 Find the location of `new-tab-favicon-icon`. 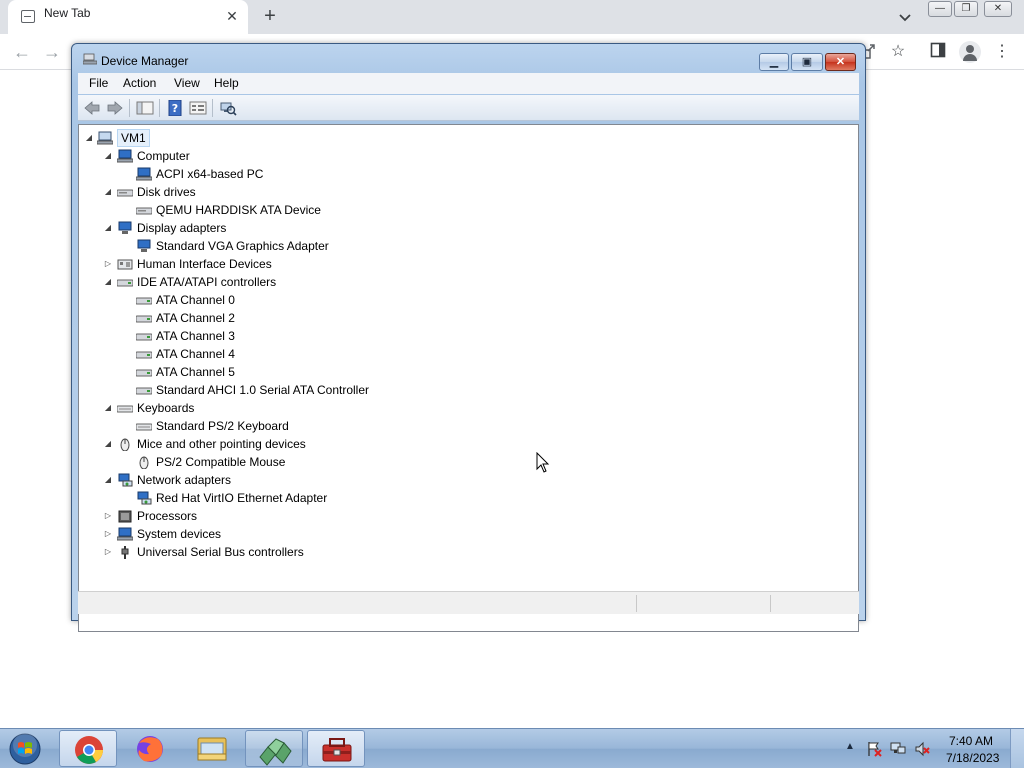

new-tab-favicon-icon is located at coordinates (28, 16).